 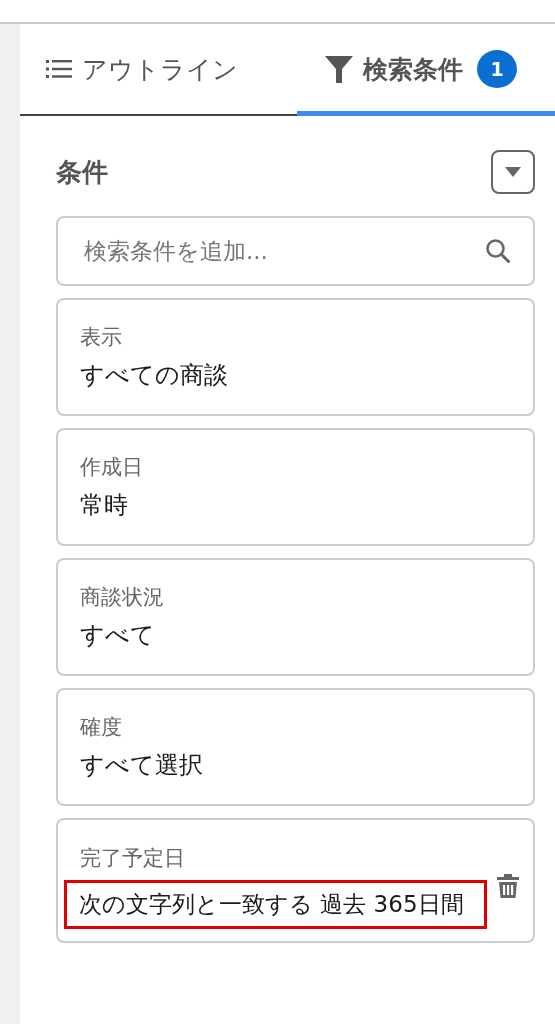 I want to click on search-icon, so click(x=498, y=251).